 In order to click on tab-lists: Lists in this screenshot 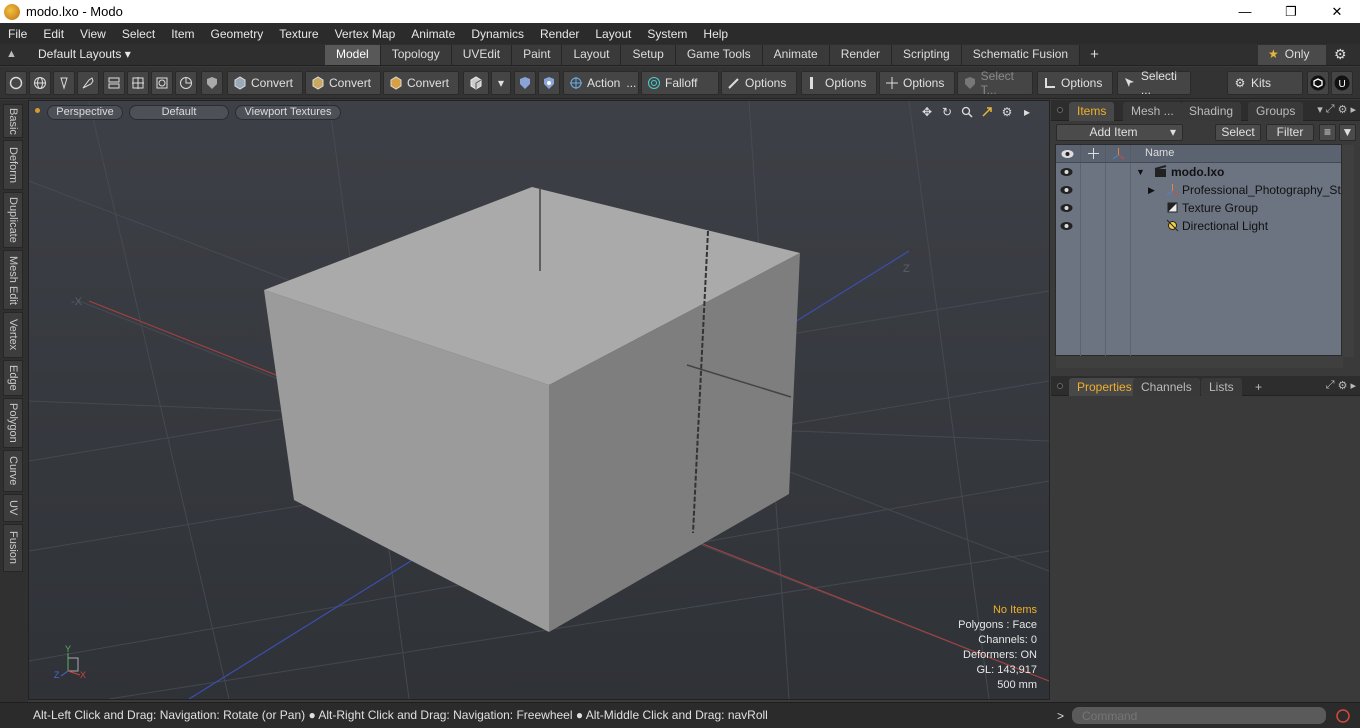, I will do `click(1221, 387)`.